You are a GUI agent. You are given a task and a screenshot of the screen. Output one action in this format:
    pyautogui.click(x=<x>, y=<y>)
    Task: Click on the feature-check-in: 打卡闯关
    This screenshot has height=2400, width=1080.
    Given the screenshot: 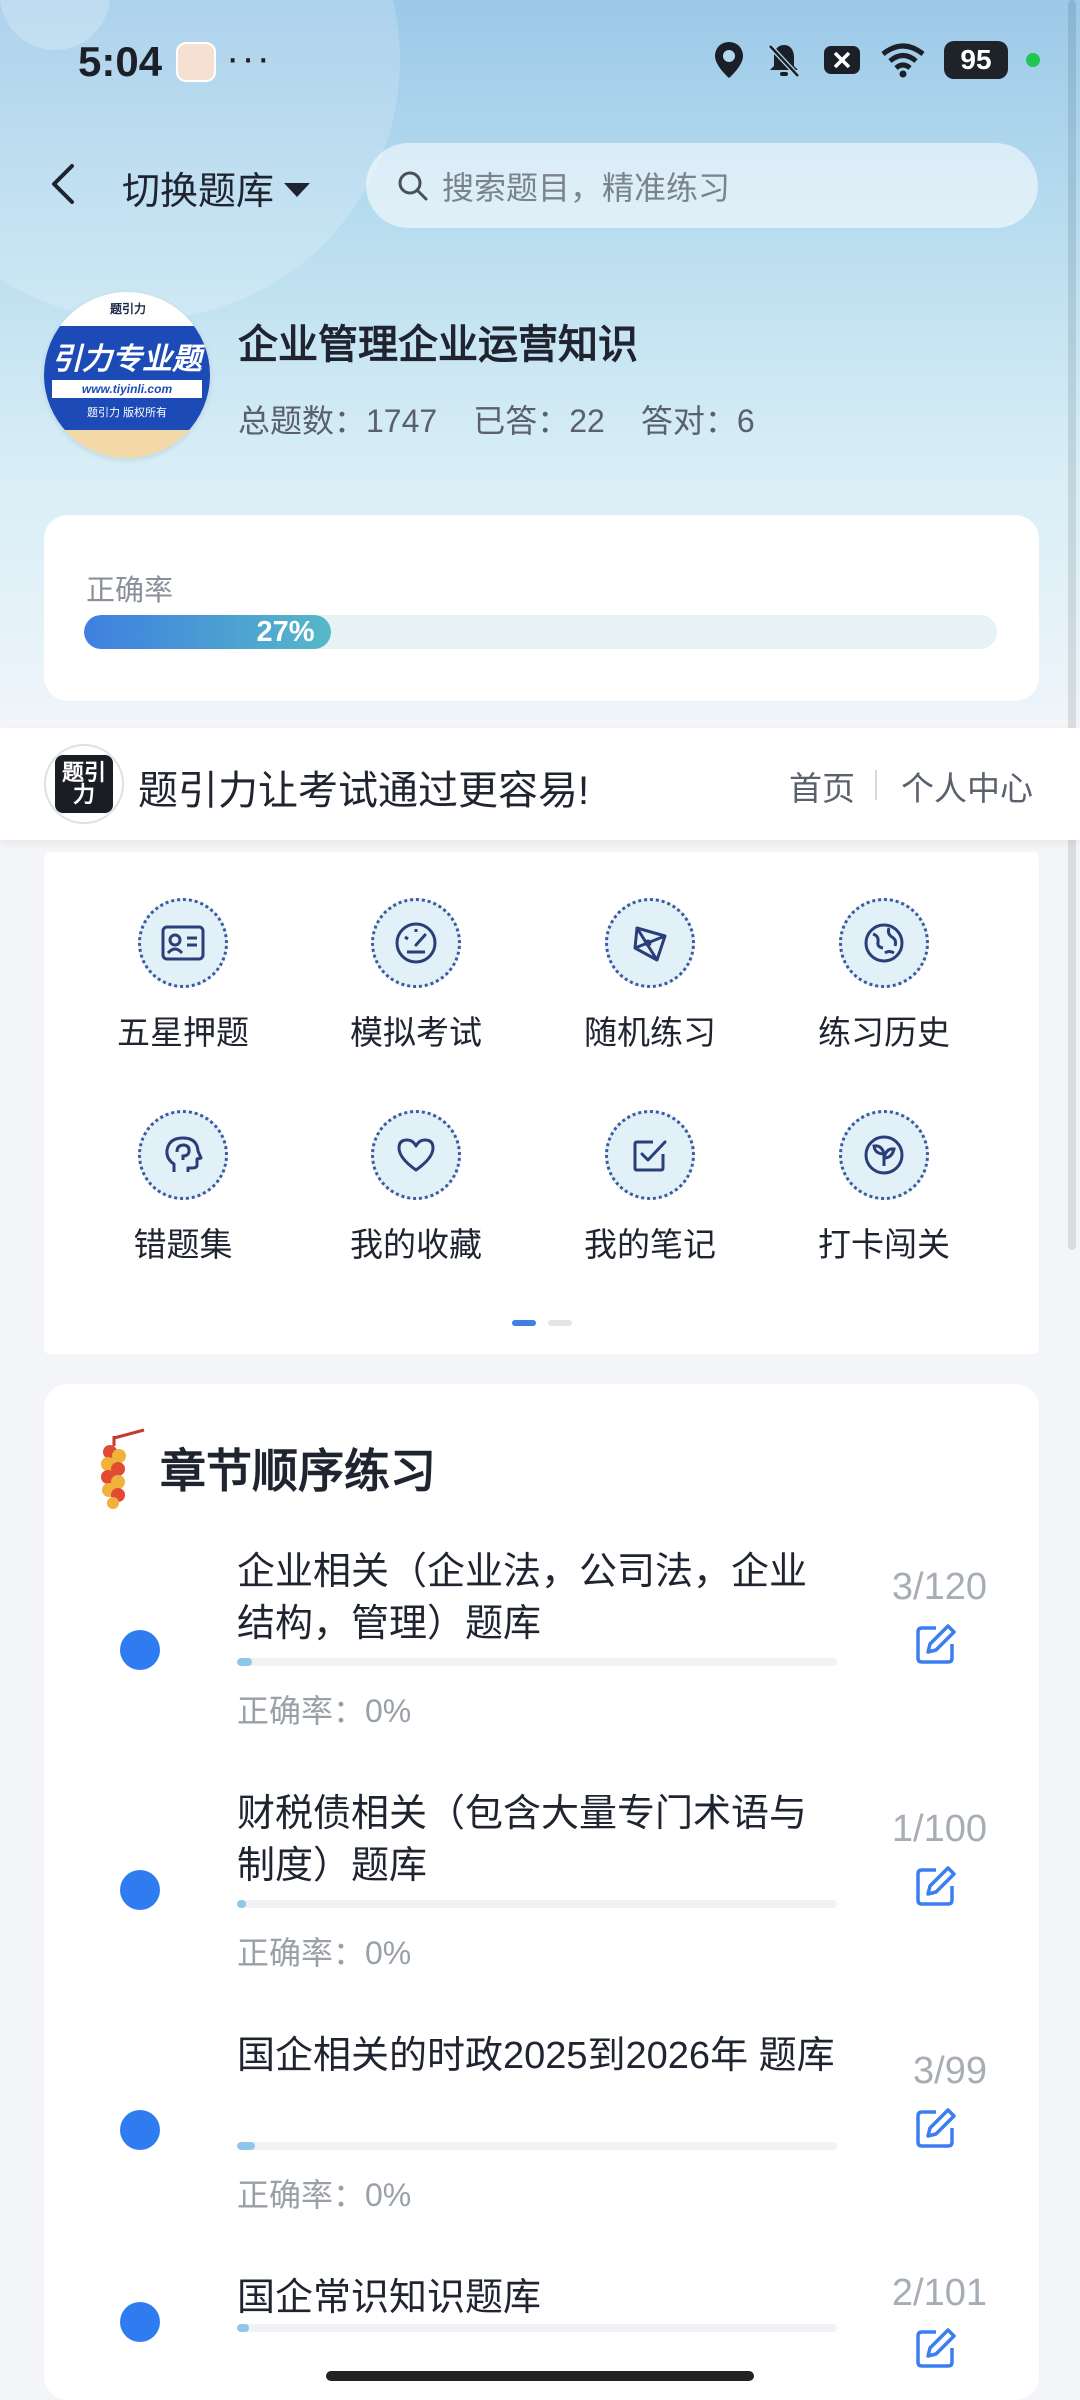 What is the action you would take?
    pyautogui.click(x=884, y=1188)
    